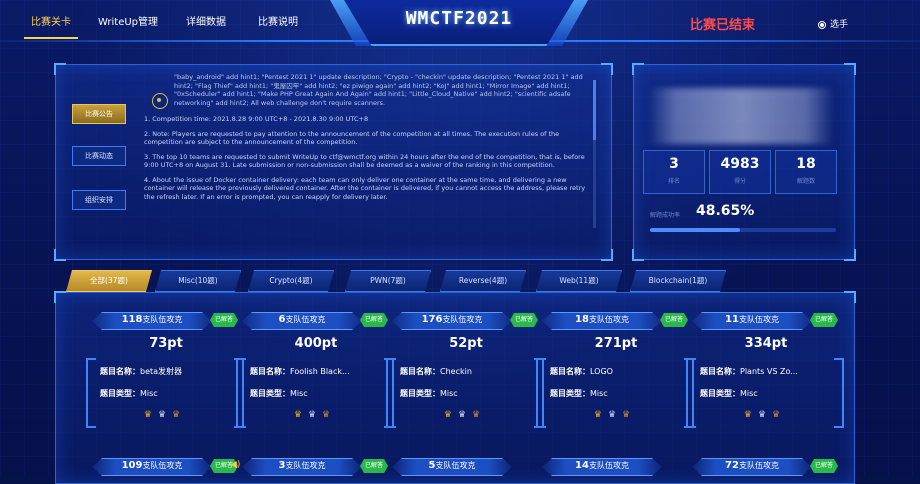 The height and width of the screenshot is (484, 920). I want to click on nav-item-writeup: WriteUp管理, so click(128, 23).